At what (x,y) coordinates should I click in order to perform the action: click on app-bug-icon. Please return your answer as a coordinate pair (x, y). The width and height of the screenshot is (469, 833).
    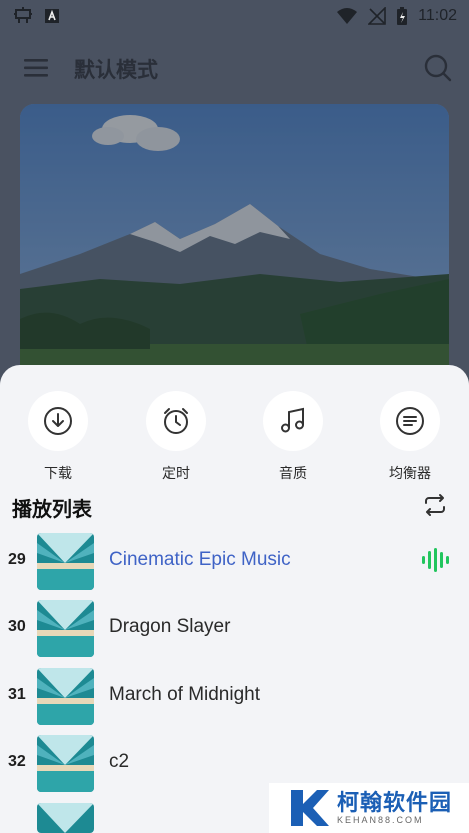
    Looking at the image, I should click on (23, 15).